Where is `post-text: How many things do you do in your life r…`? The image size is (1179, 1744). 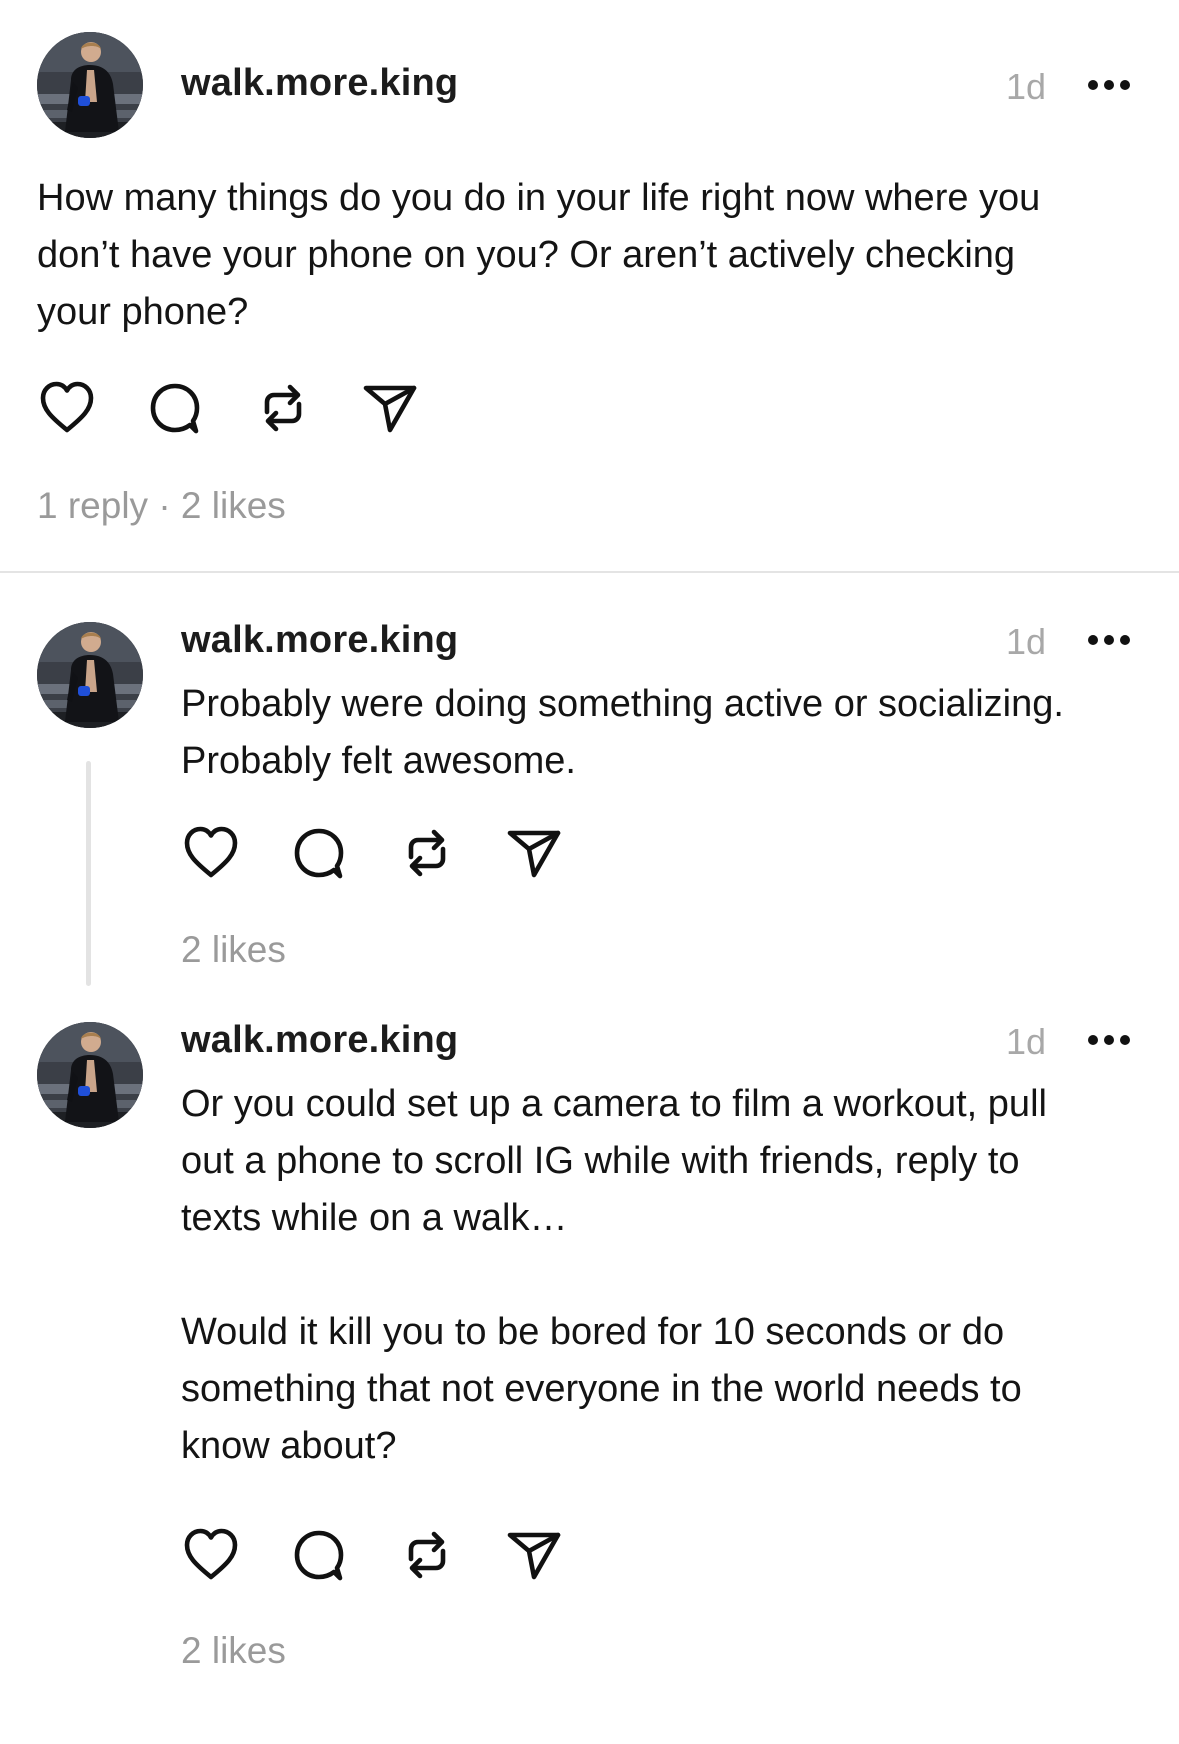 post-text: How many things do you do in your life r… is located at coordinates (539, 255).